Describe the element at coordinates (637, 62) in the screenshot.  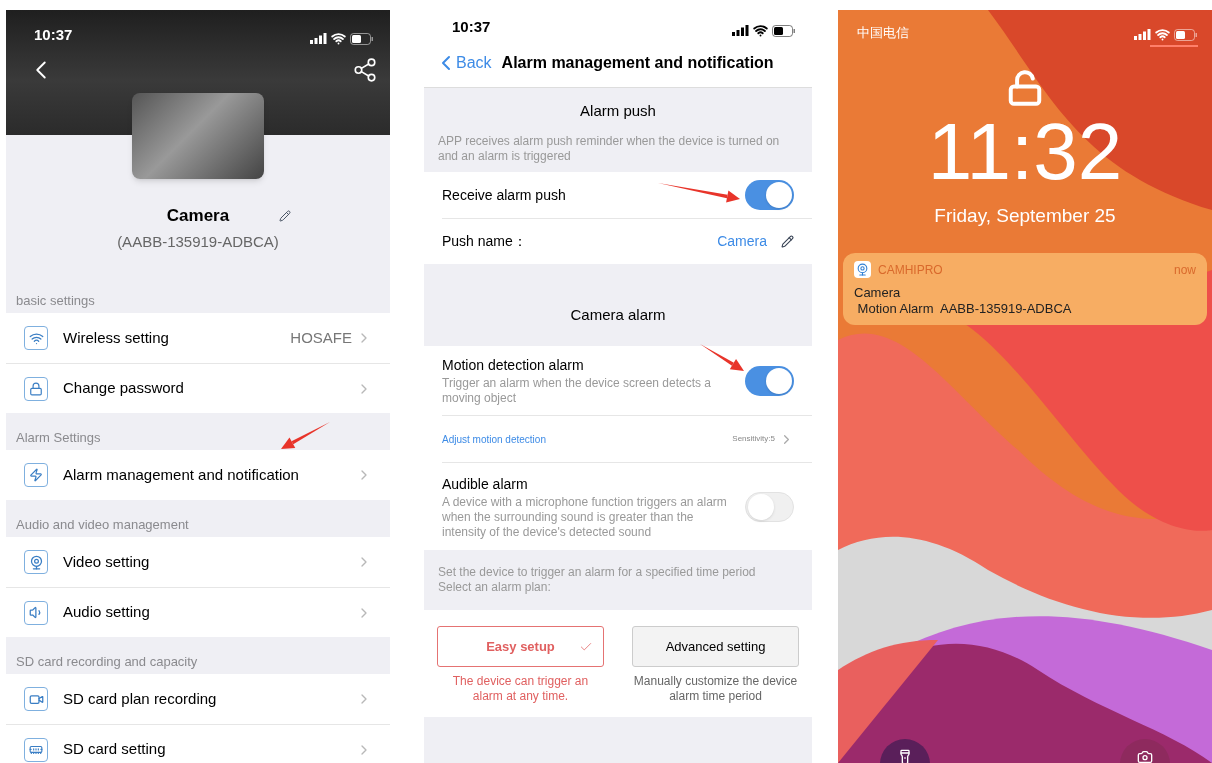
I see `screen-title: Alarm management and notification` at that location.